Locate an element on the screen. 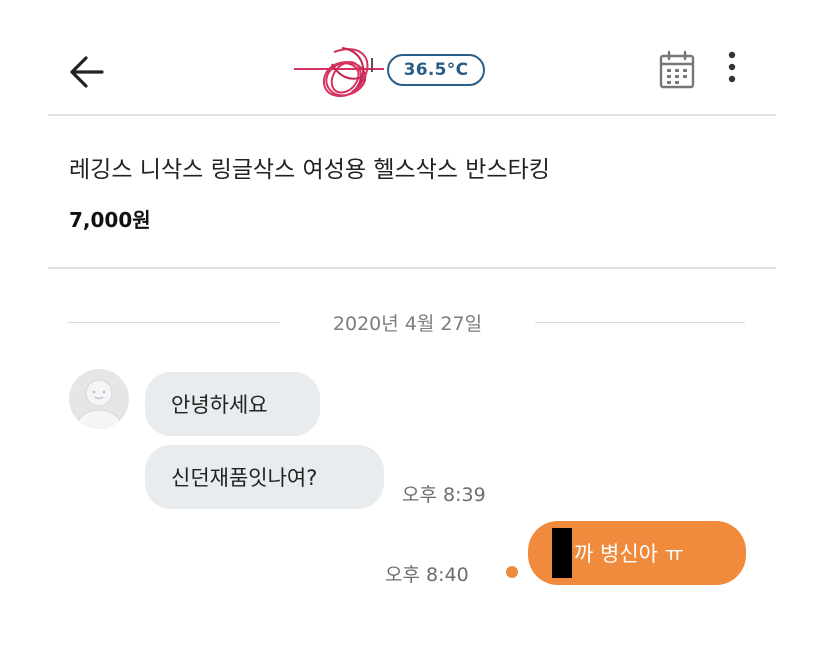 This screenshot has height=649, width=828. product-title: 레깅스 니삭스 링글삭스 여성용 헬스삭스 반스타킹 is located at coordinates (309, 167).